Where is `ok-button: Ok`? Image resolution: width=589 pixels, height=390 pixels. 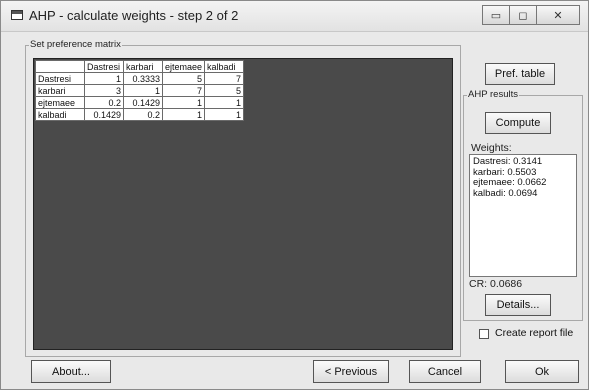
ok-button: Ok is located at coordinates (542, 371).